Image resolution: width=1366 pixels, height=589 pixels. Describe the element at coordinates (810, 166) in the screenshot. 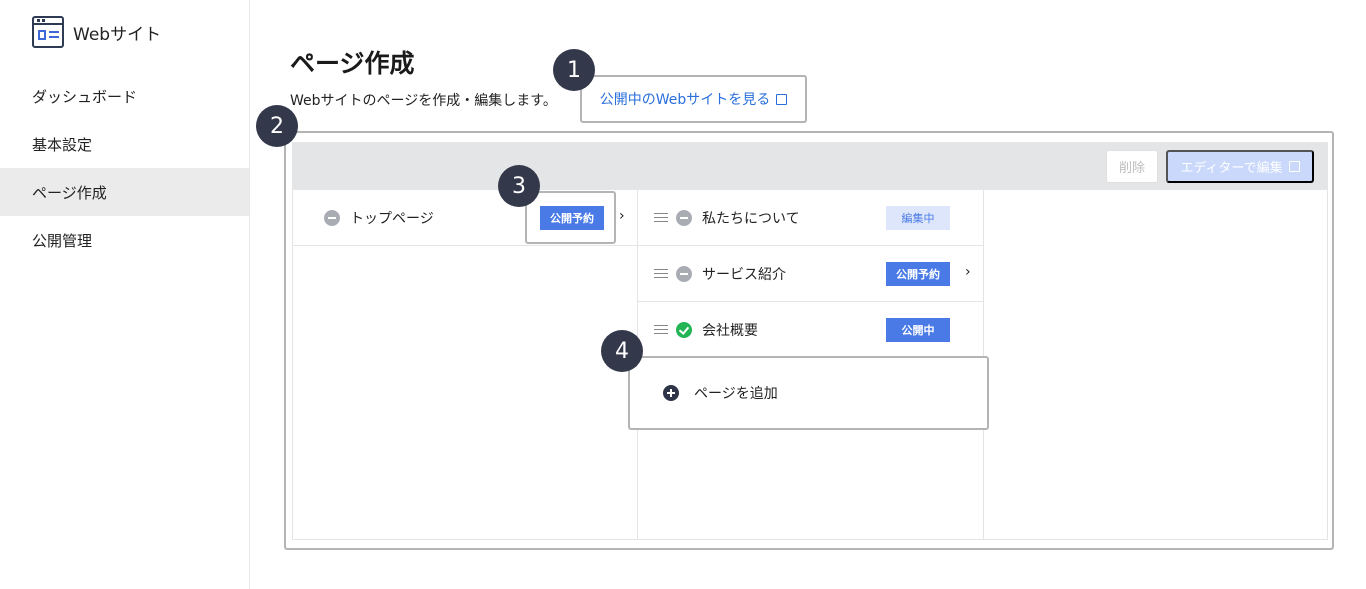

I see `panel-toolbar: 削除 エディターで編集` at that location.